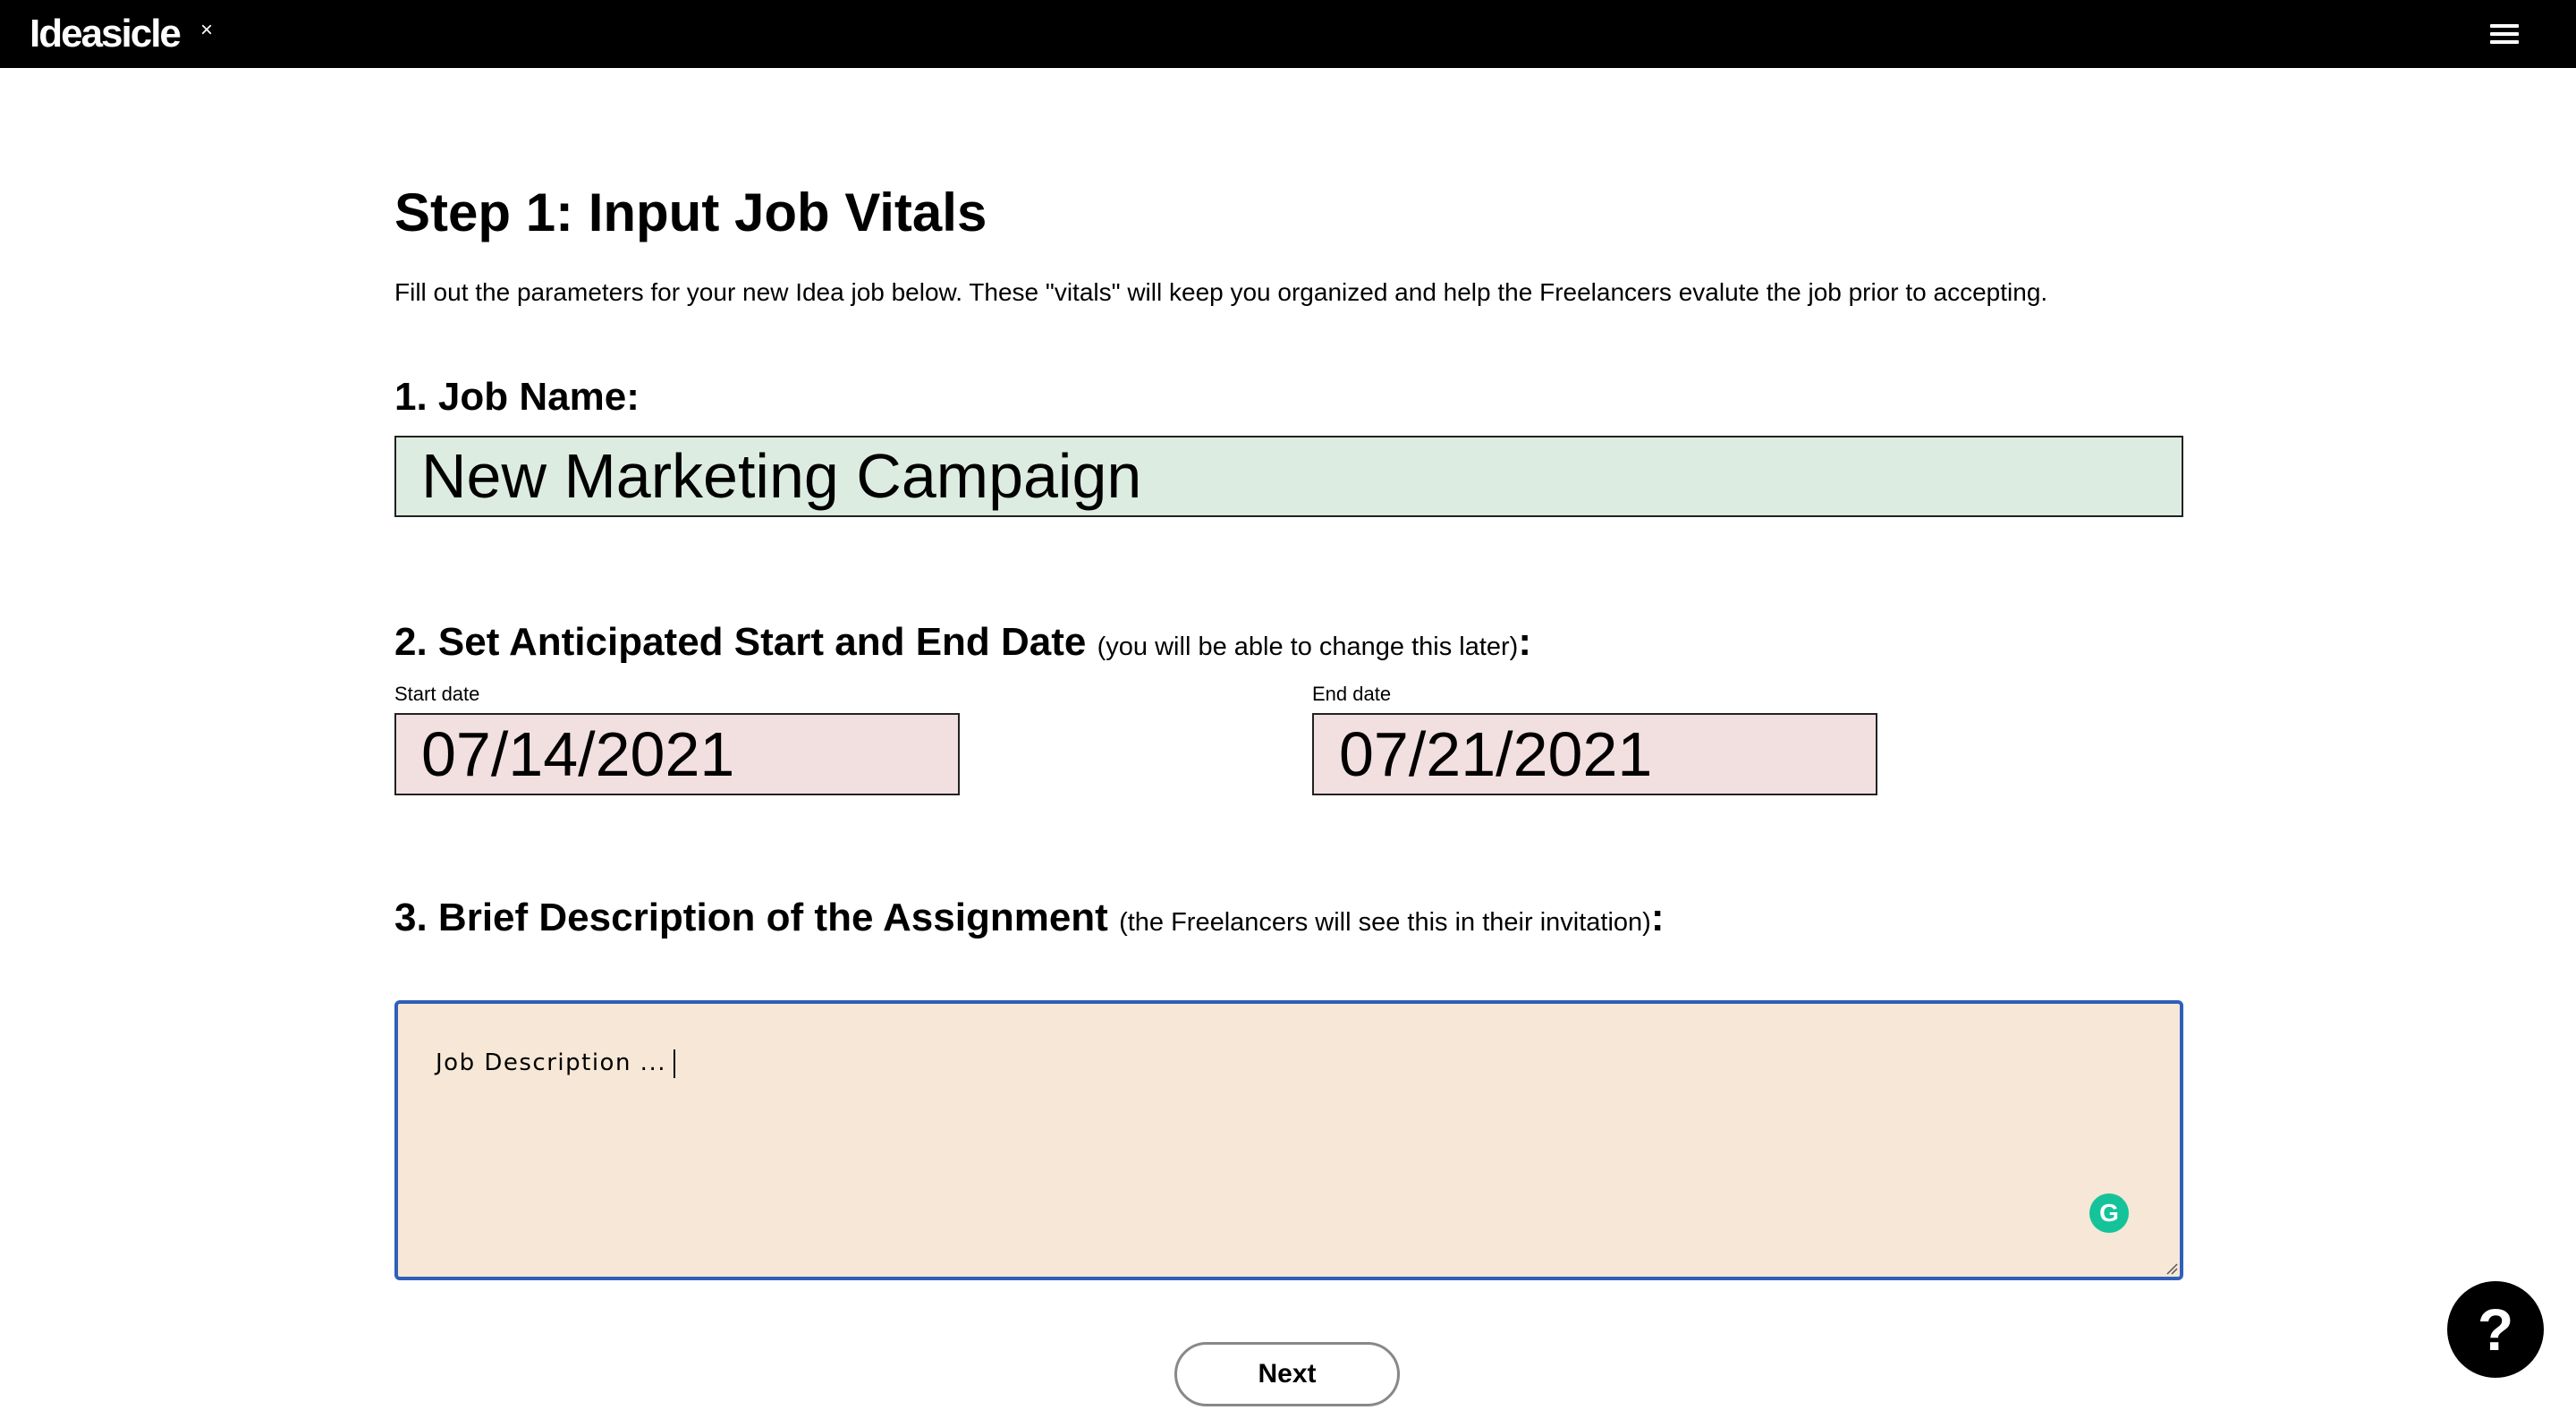  What do you see at coordinates (751, 917) in the screenshot?
I see `description-heading-text: 3. Brief Description of the Assignment` at bounding box center [751, 917].